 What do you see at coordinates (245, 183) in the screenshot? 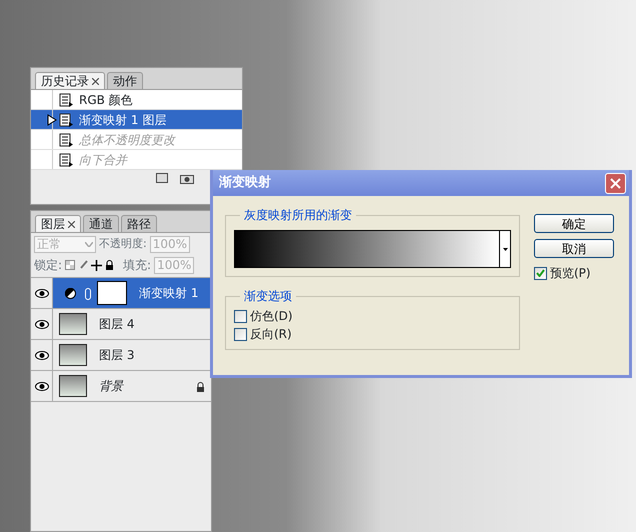
I see `dialog-title: 渐变映射` at bounding box center [245, 183].